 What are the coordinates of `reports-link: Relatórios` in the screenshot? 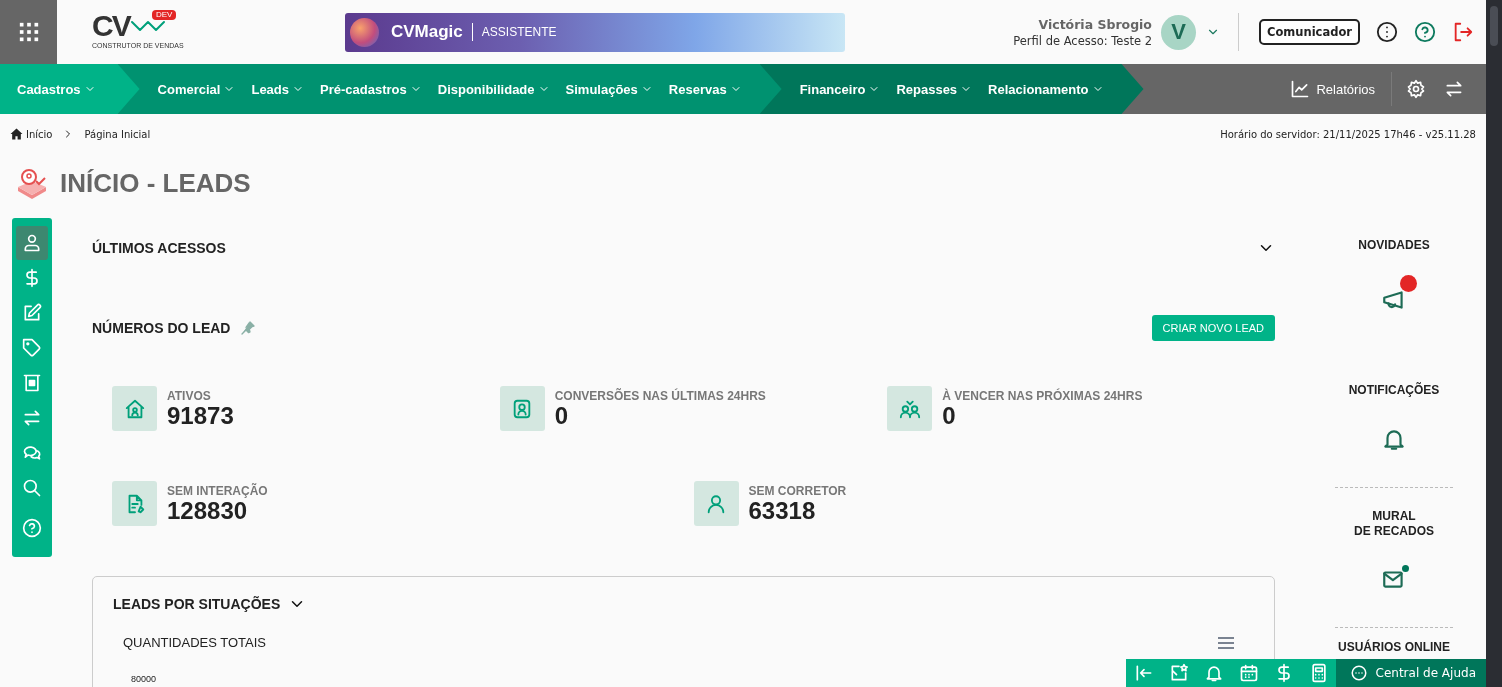 It's located at (1332, 89).